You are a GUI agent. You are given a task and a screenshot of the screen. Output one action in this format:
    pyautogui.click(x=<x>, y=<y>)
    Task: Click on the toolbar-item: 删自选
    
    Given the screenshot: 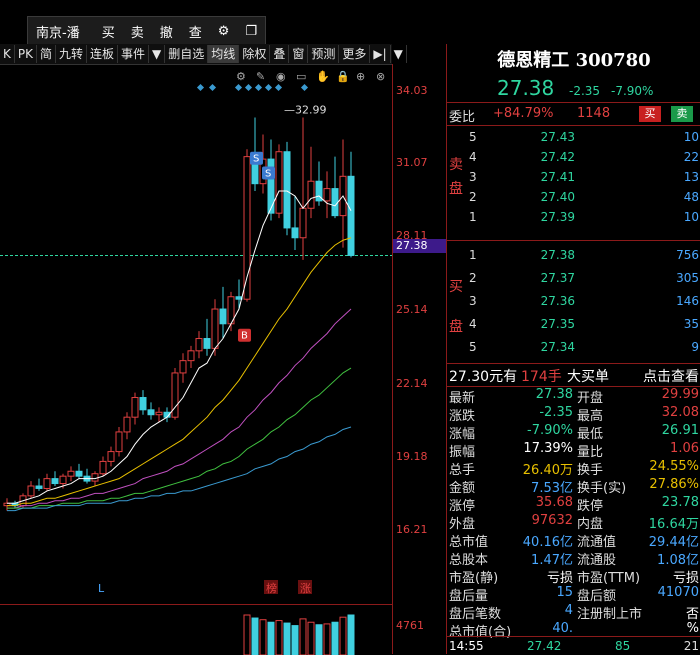 What is the action you would take?
    pyautogui.click(x=187, y=54)
    